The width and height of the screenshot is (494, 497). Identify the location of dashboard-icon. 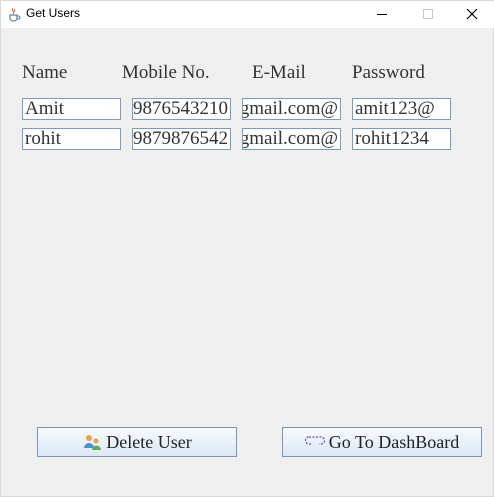
(314, 442).